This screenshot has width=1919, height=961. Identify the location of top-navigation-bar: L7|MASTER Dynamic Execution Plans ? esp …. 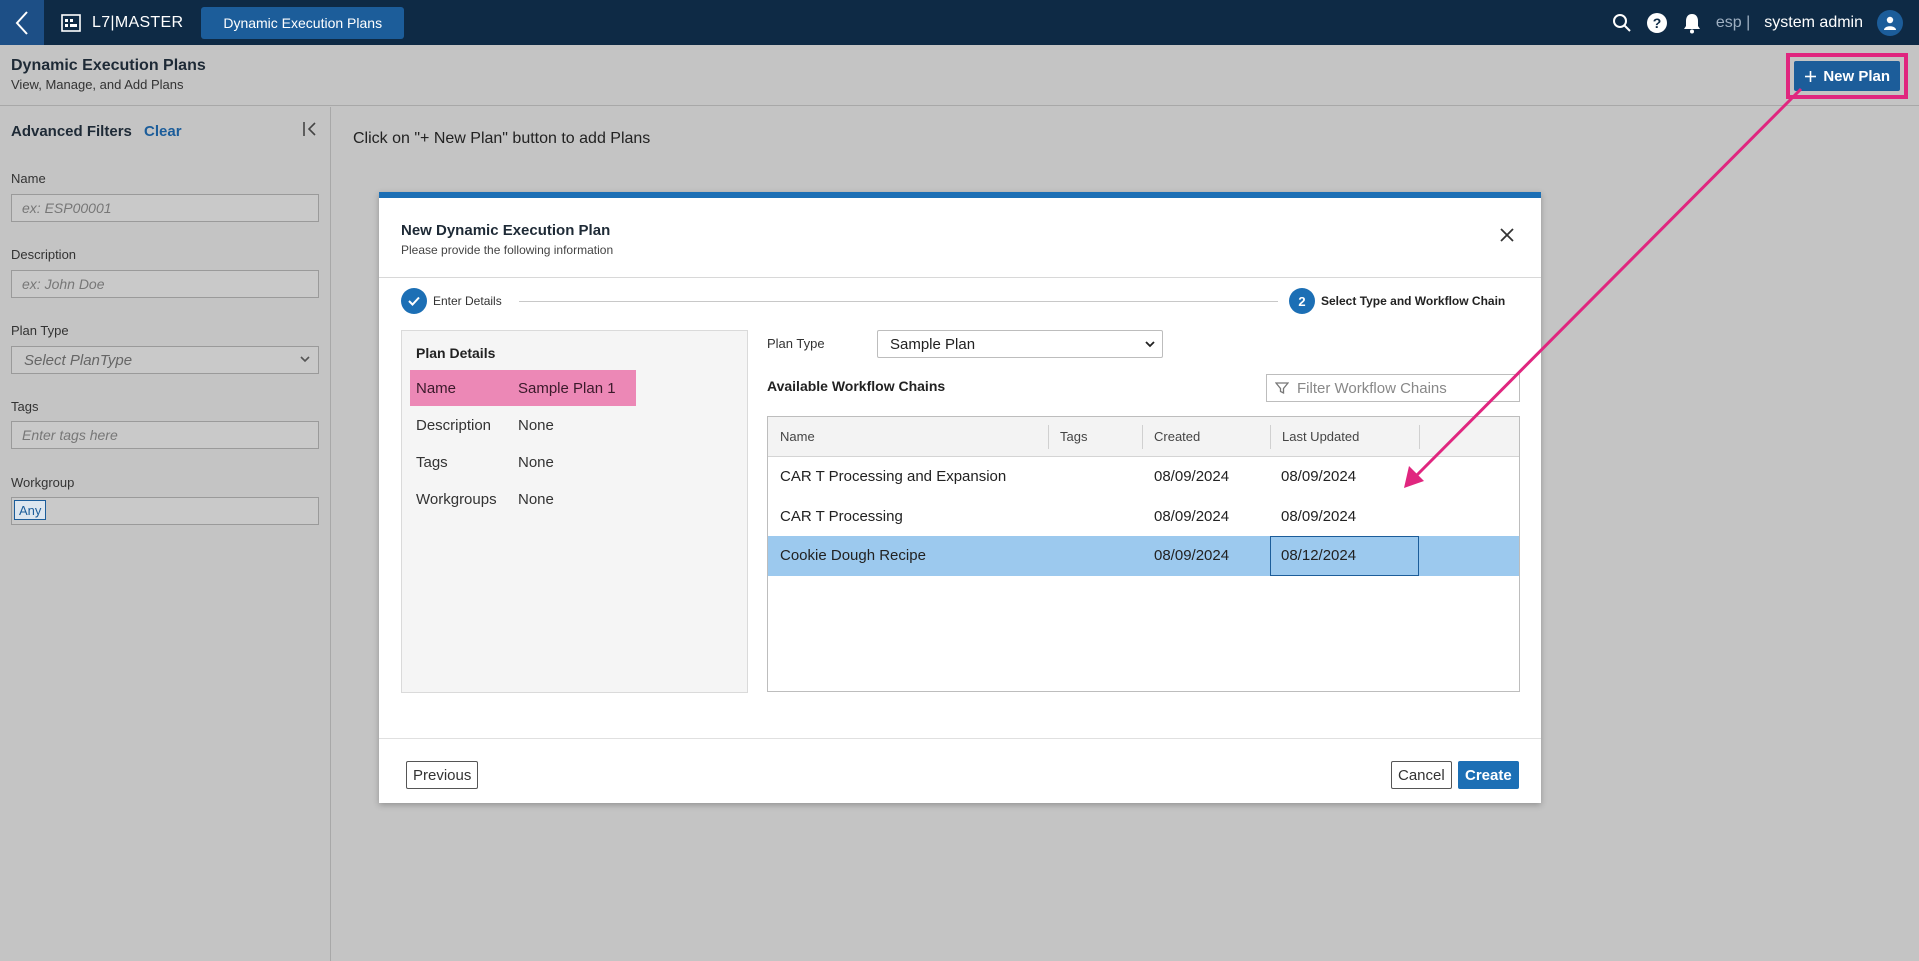
(959, 22).